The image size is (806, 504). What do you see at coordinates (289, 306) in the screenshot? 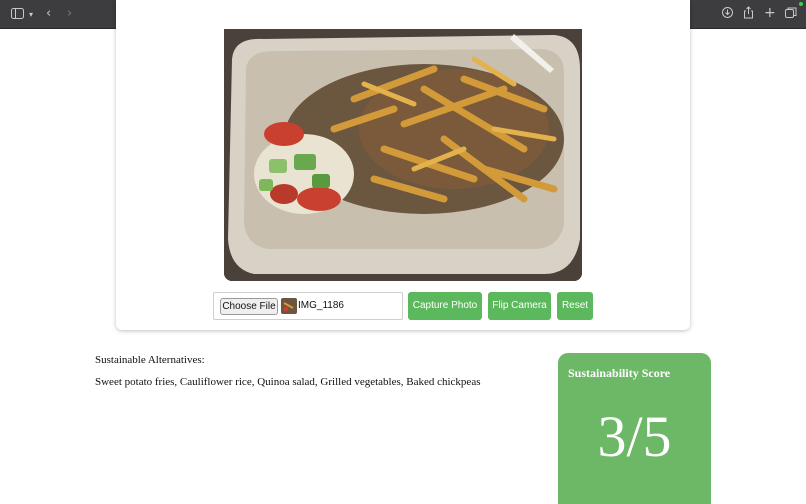
I see `file-thumbnail` at bounding box center [289, 306].